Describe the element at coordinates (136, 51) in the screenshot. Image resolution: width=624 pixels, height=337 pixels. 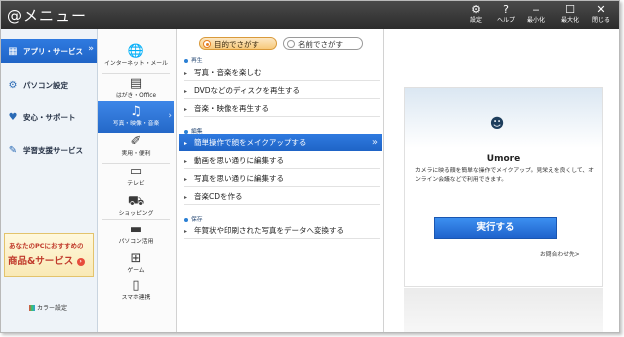
I see `globe-mail-icon: 🌐` at that location.